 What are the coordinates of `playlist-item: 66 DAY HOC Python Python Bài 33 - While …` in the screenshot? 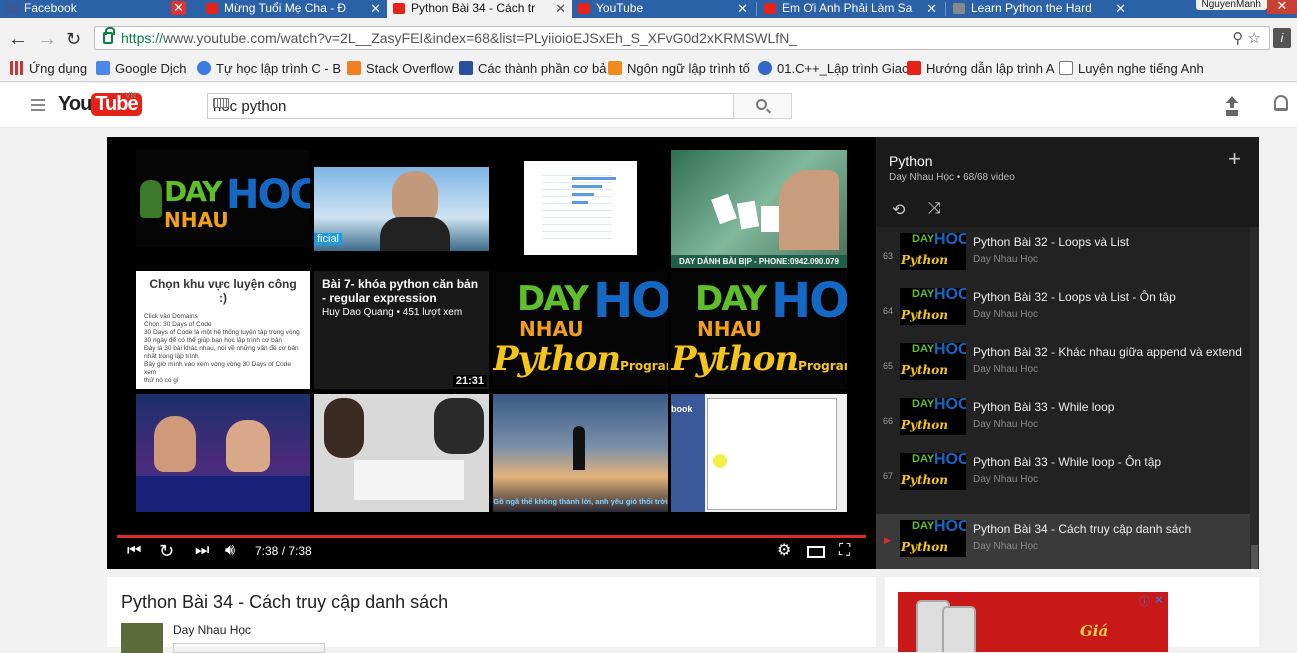 It's located at (1063, 419).